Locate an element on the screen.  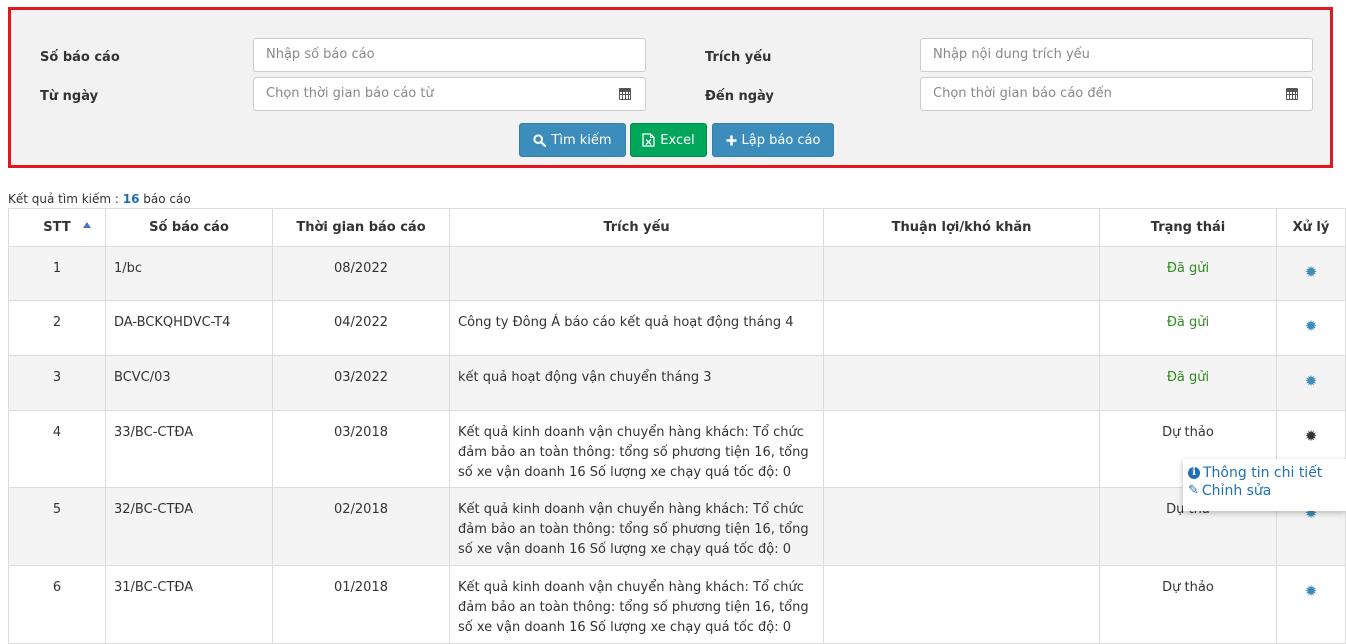
column-header-label: STT is located at coordinates (57, 227).